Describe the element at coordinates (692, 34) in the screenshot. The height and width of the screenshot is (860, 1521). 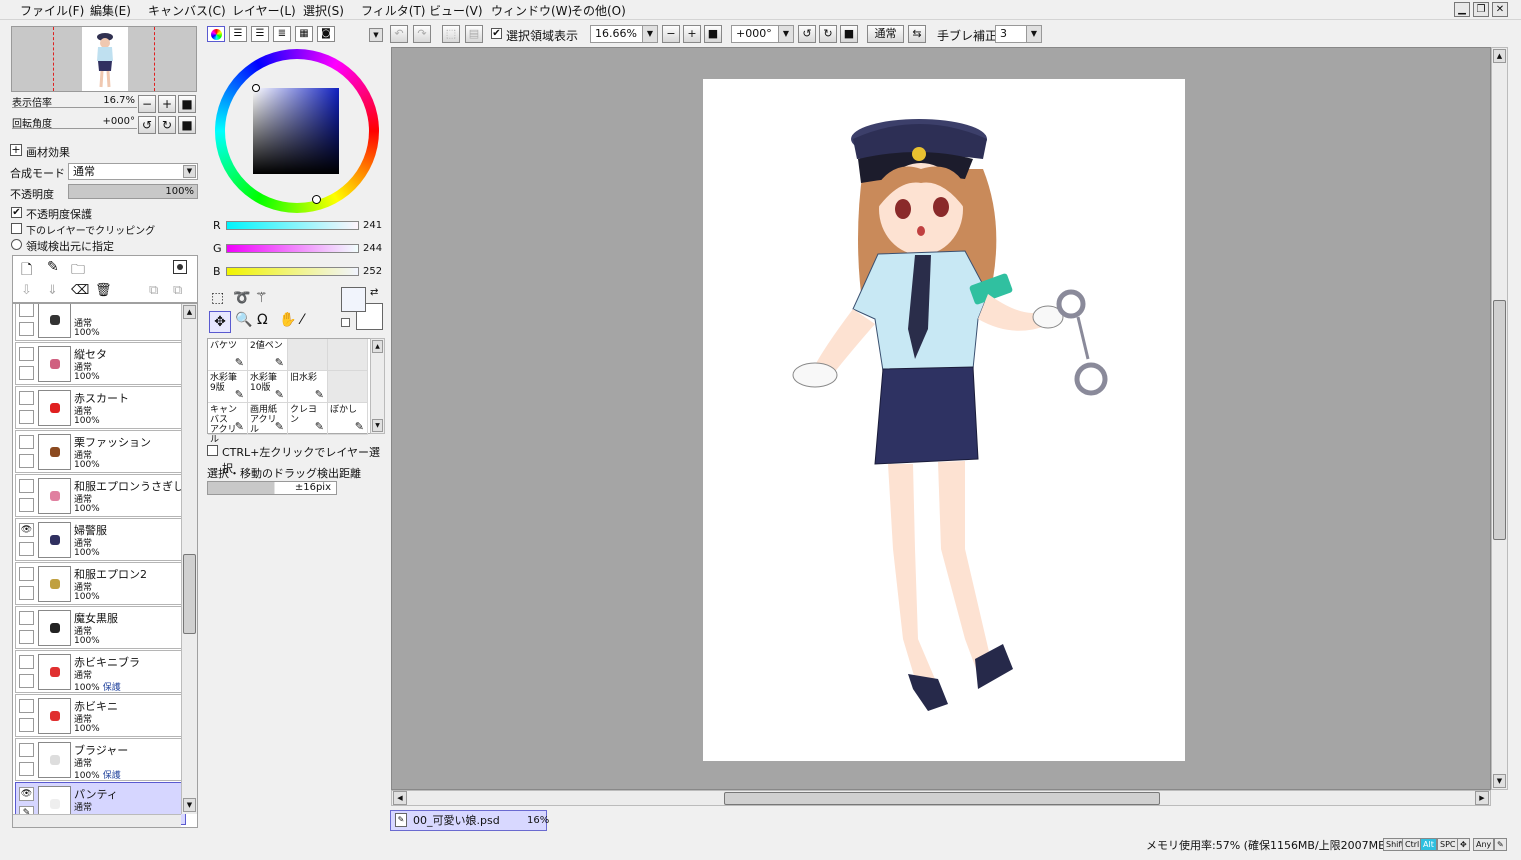
I see `toolbar-zoom-in: +` at that location.